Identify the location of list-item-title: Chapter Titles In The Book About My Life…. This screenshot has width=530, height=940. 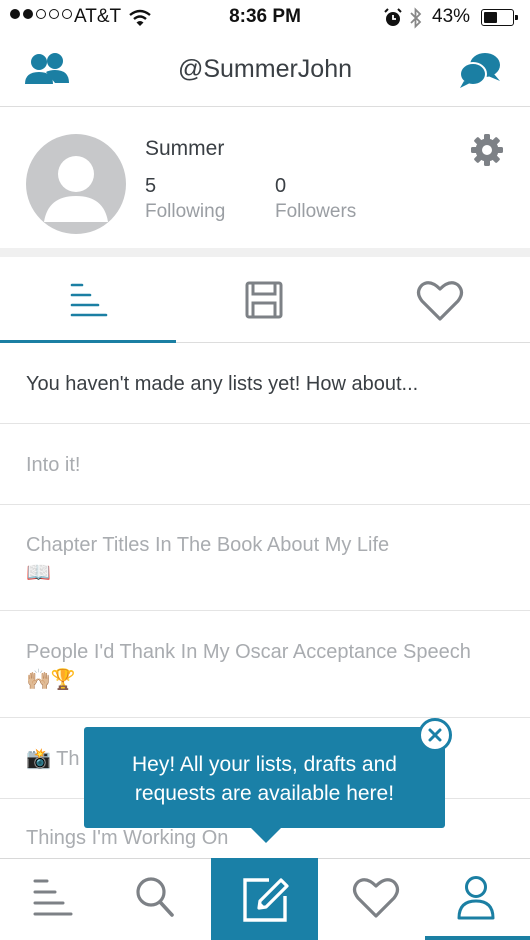
(208, 559).